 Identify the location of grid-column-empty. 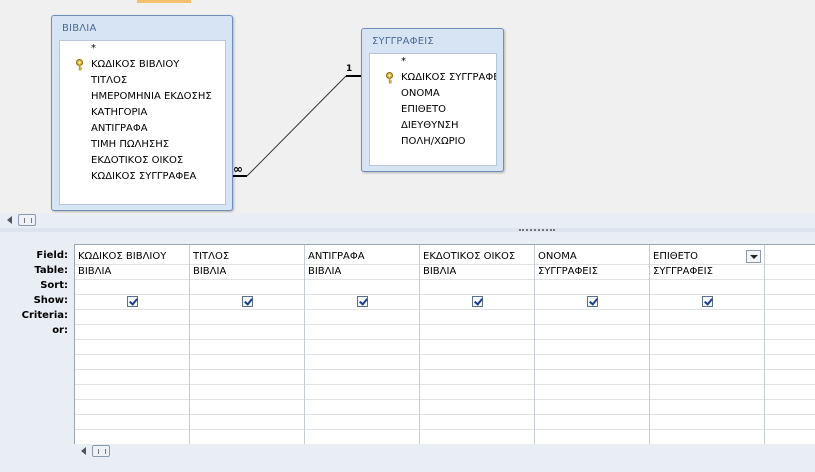
(790, 345).